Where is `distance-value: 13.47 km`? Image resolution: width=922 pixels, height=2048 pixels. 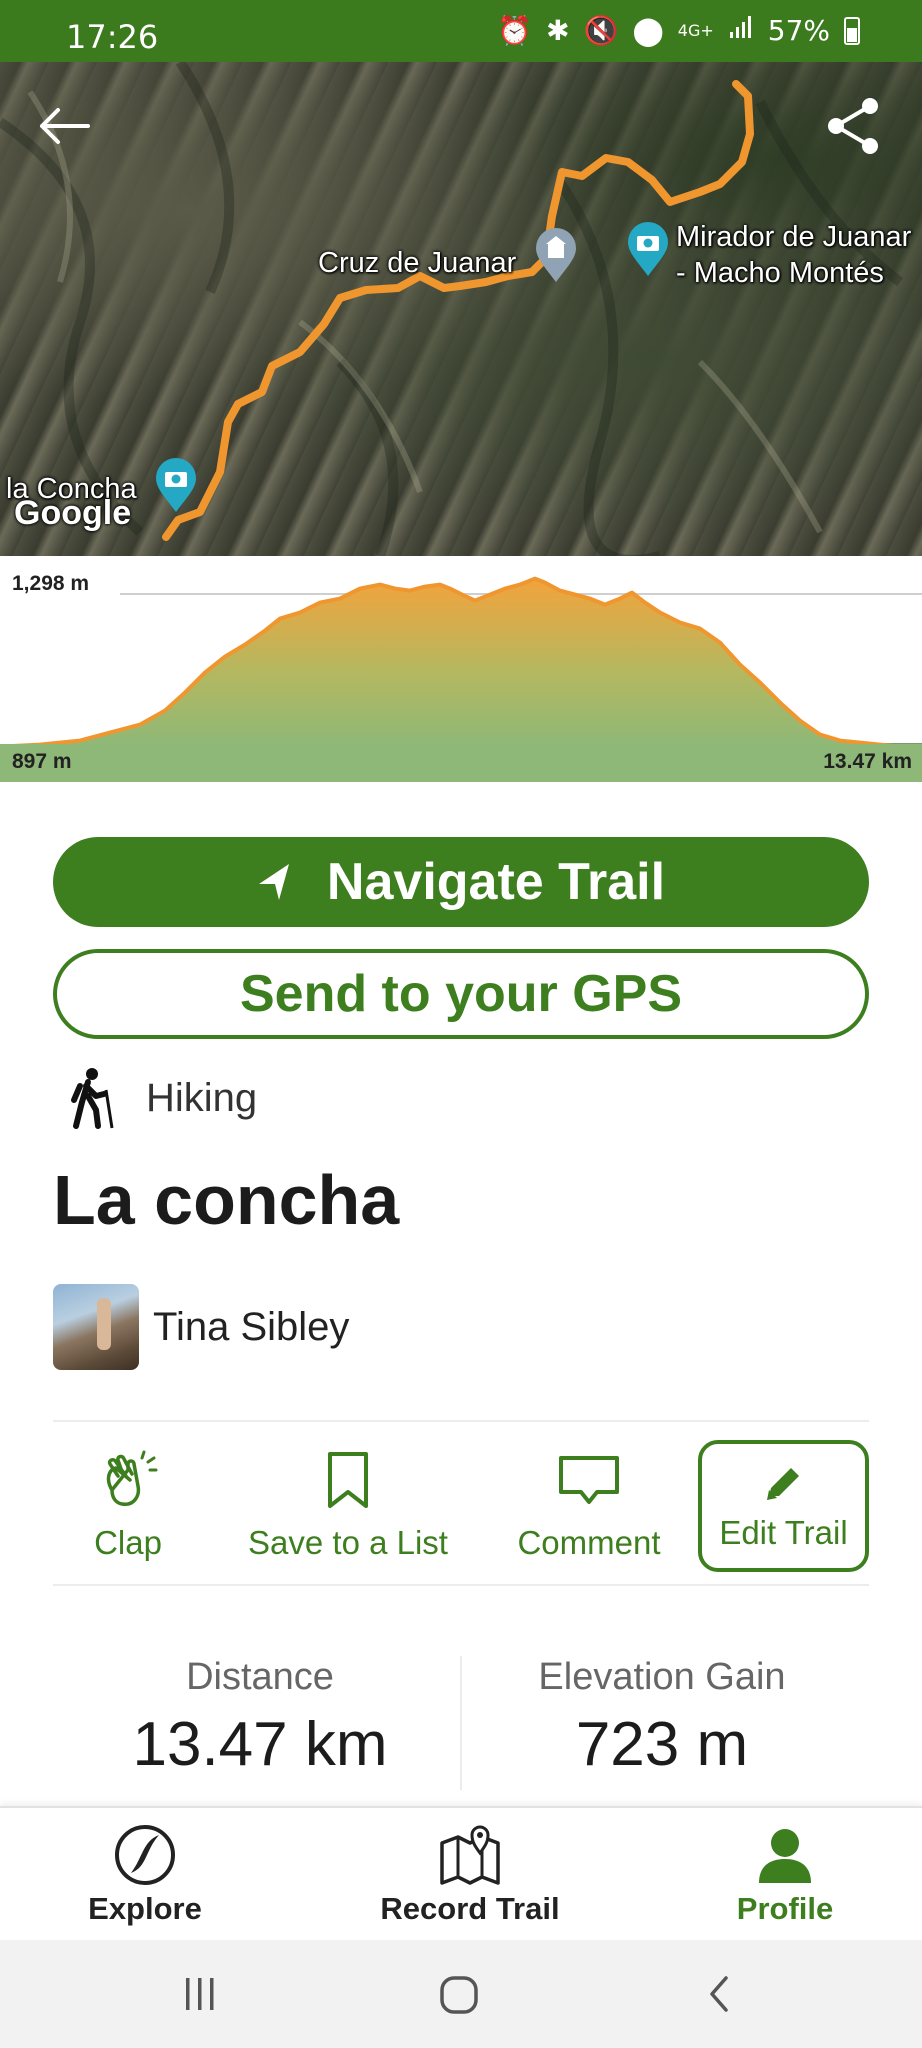
distance-value: 13.47 km is located at coordinates (260, 1744).